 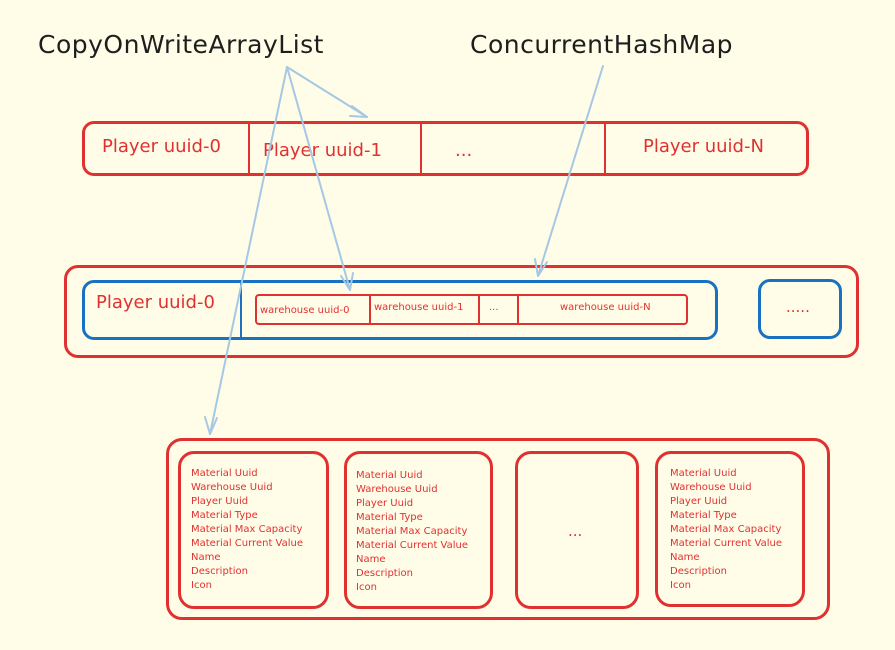 What do you see at coordinates (161, 146) in the screenshot?
I see `player-cell-0: Player uuid-0` at bounding box center [161, 146].